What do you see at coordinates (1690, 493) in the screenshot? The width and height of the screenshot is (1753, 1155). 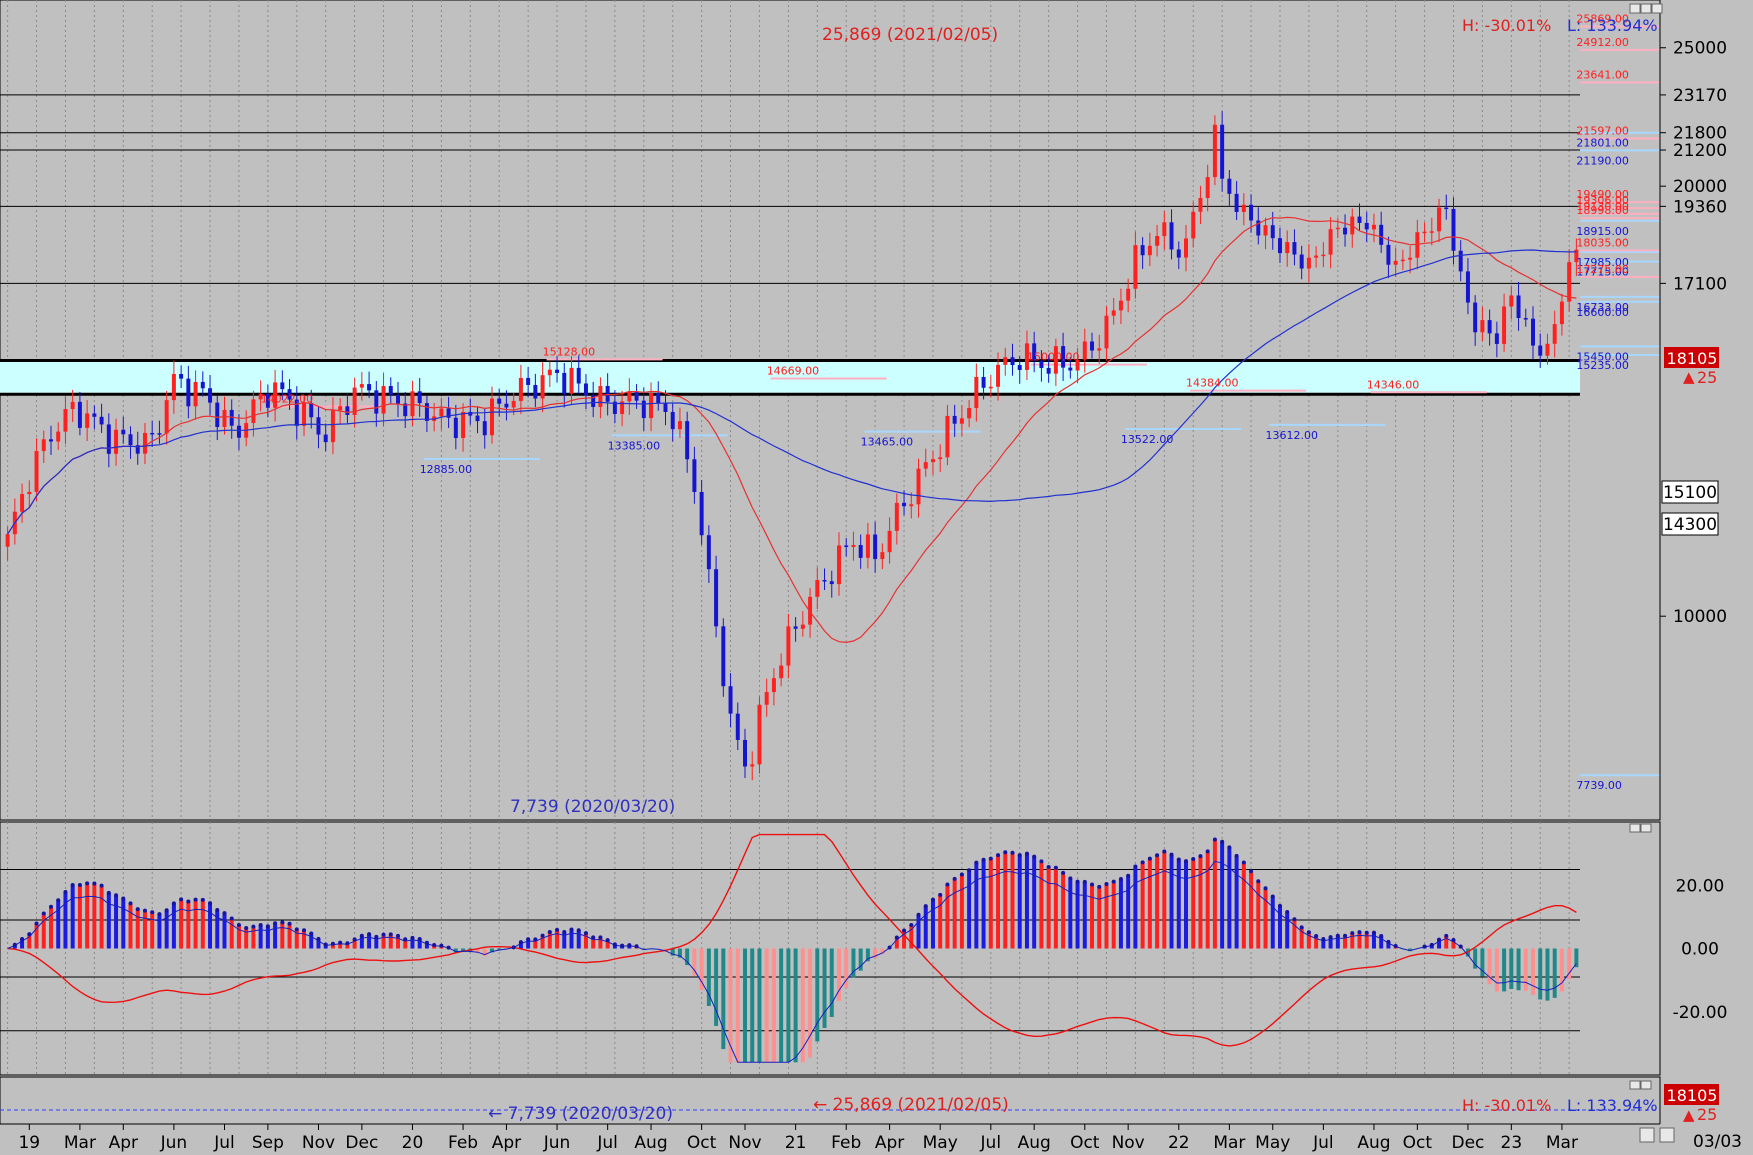 I see `zone-top-tag-label: 15100` at bounding box center [1690, 493].